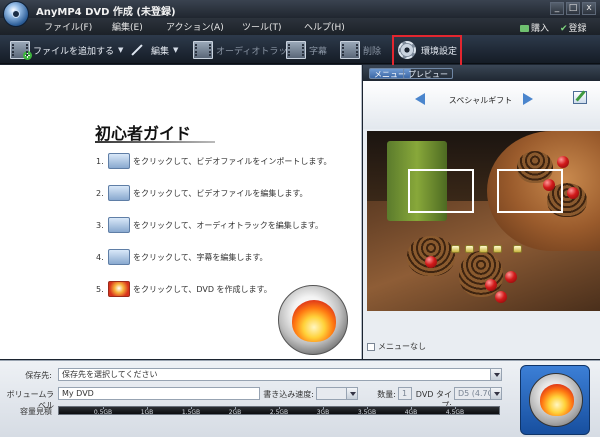 This screenshot has width=600, height=437. Describe the element at coordinates (100, 161) in the screenshot. I see `step-number: 1.` at that location.